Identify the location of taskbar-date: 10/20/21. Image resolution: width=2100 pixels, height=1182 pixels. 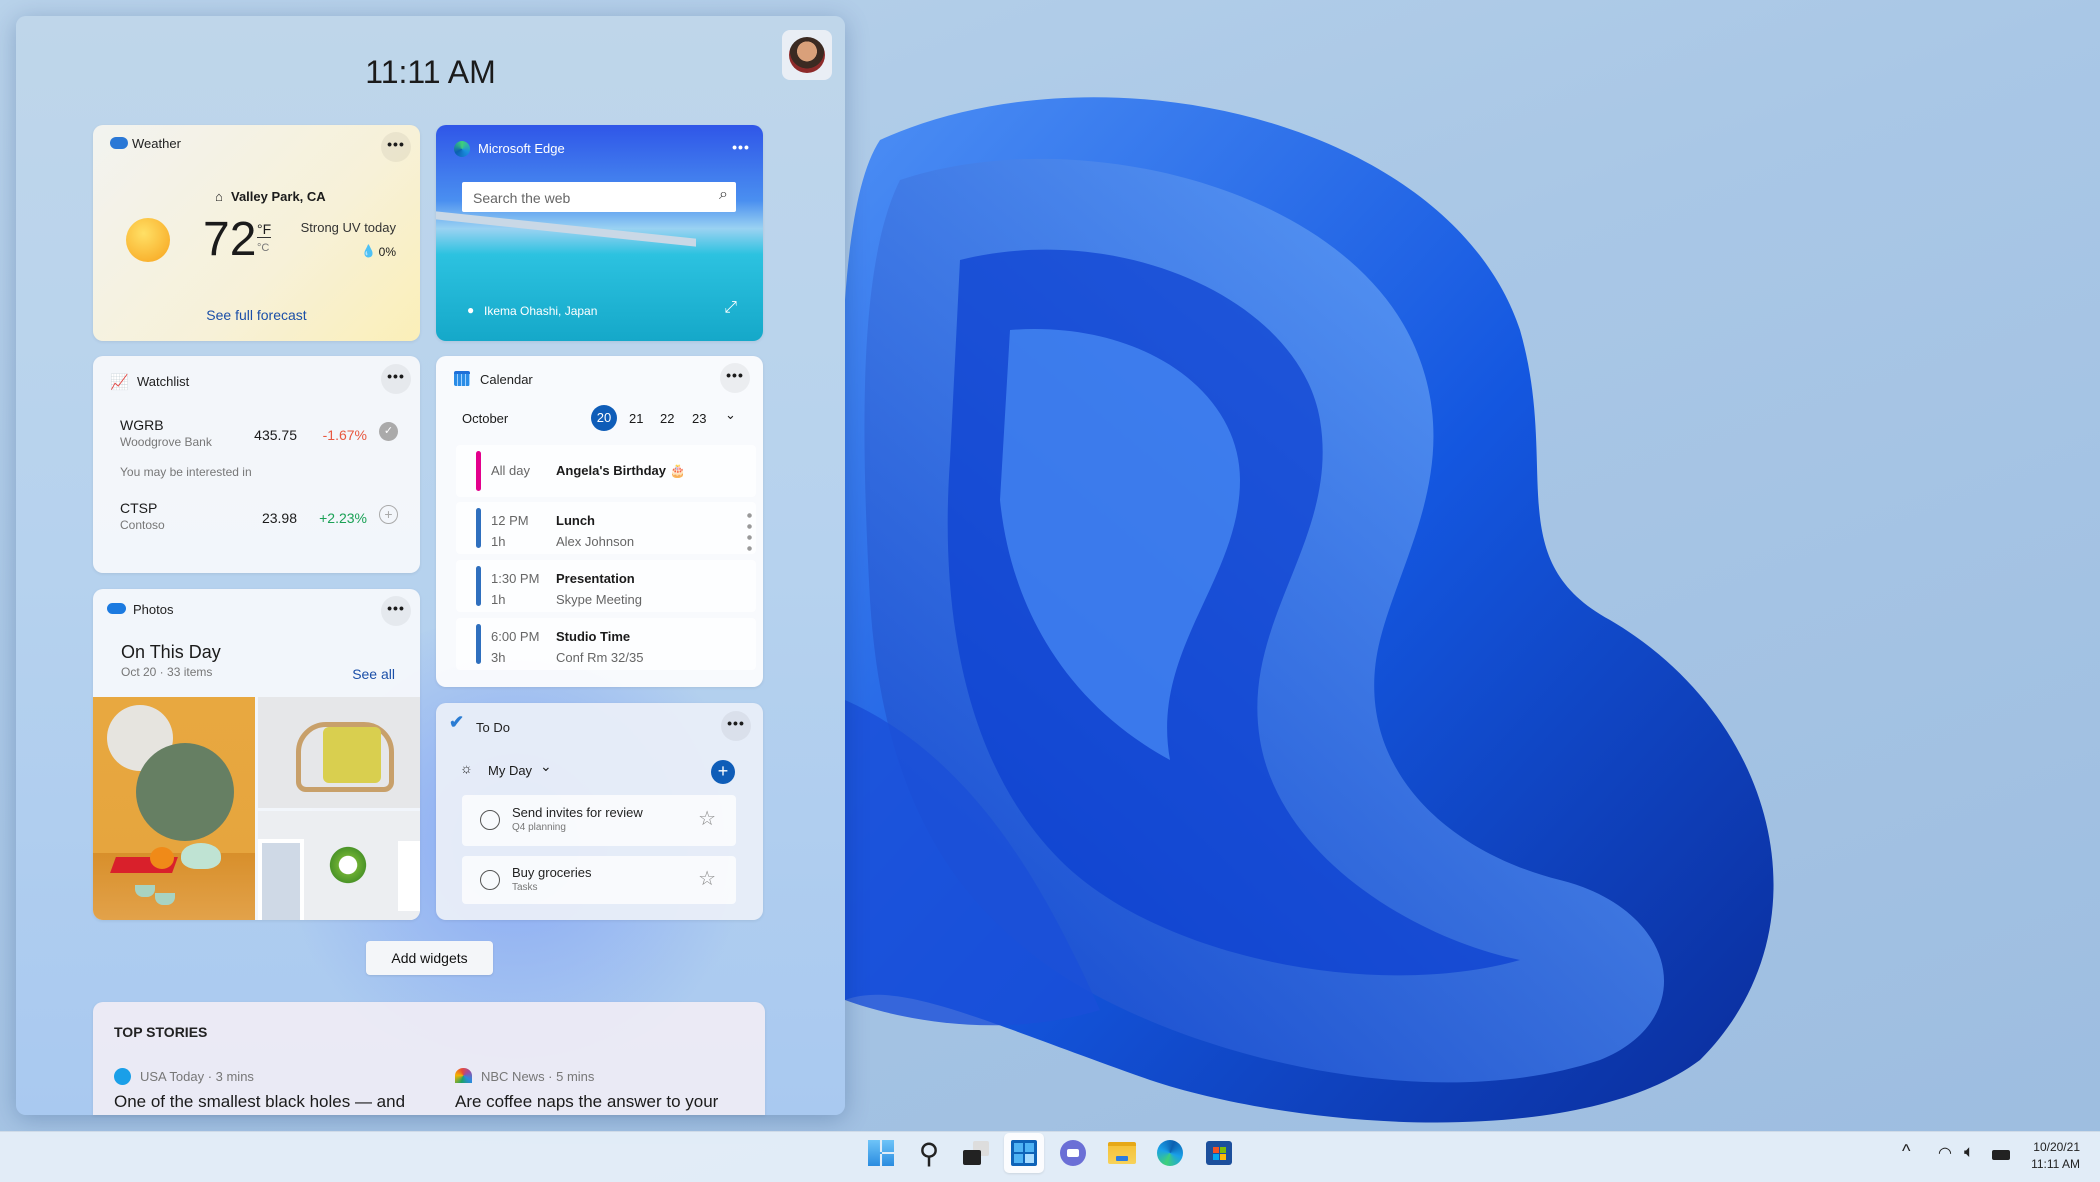
(2056, 1147).